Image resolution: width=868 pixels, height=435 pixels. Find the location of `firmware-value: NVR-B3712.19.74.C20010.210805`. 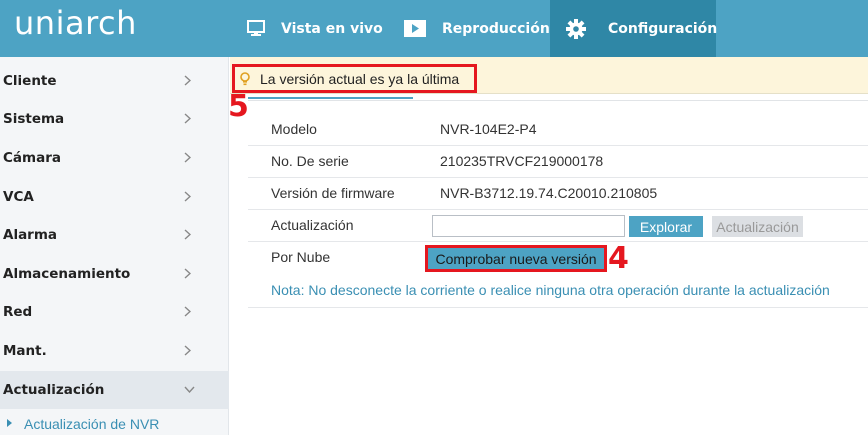

firmware-value: NVR-B3712.19.74.C20010.210805 is located at coordinates (549, 193).